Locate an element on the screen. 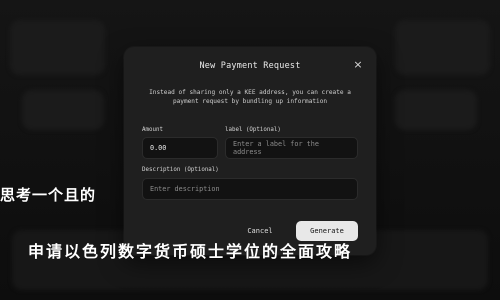 The width and height of the screenshot is (500, 300). label-field-label: label (Optional) is located at coordinates (253, 130).